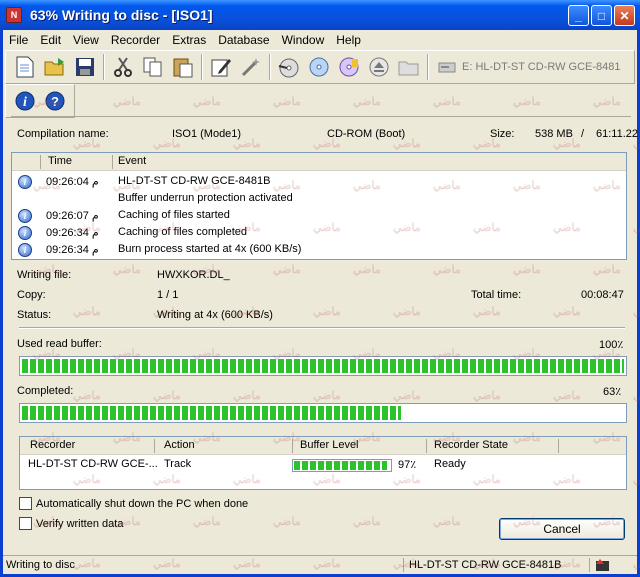  What do you see at coordinates (189, 40) in the screenshot?
I see `menu-extras: Extras` at bounding box center [189, 40].